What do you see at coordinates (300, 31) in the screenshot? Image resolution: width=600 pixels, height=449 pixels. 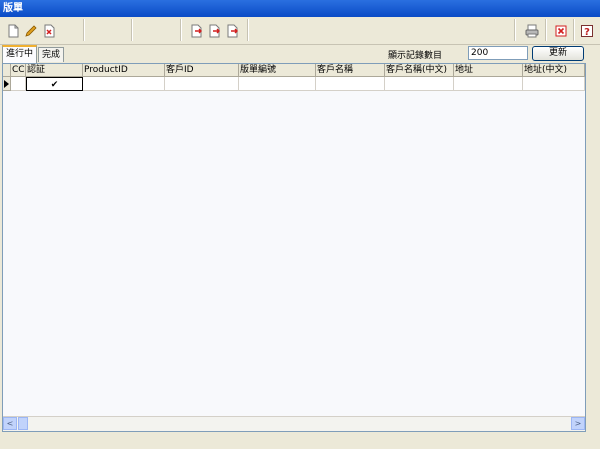 I see `toolbar: ?` at bounding box center [300, 31].